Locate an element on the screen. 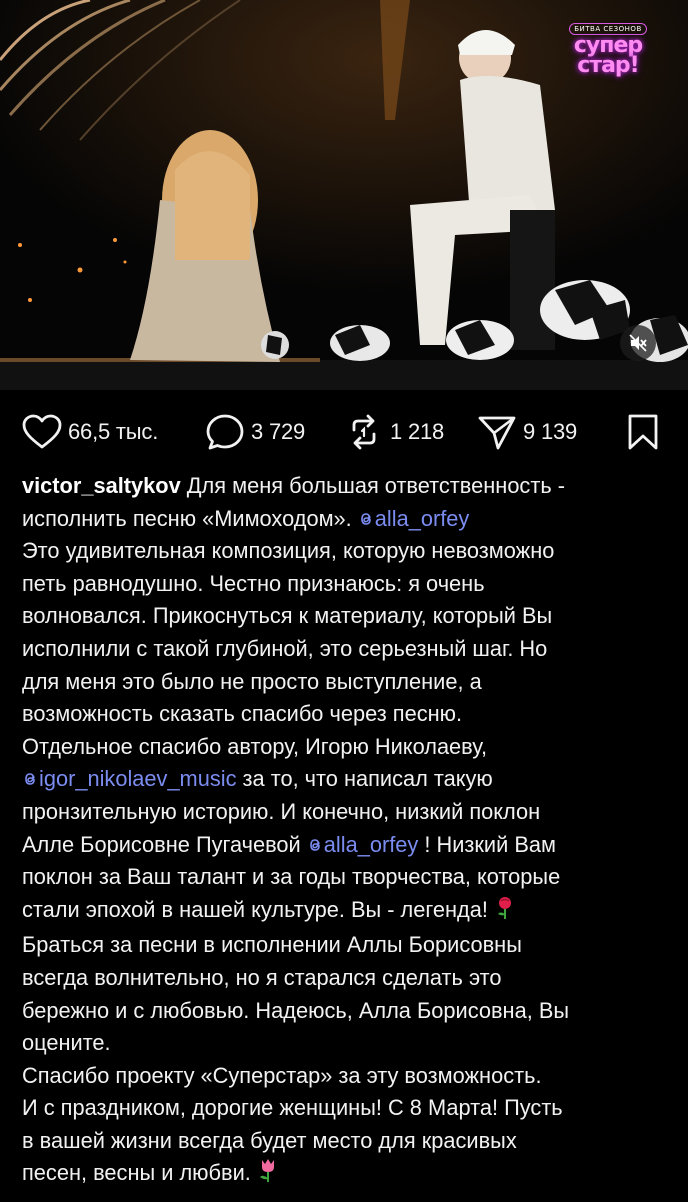 This screenshot has height=1202, width=688. mute-button is located at coordinates (638, 343).